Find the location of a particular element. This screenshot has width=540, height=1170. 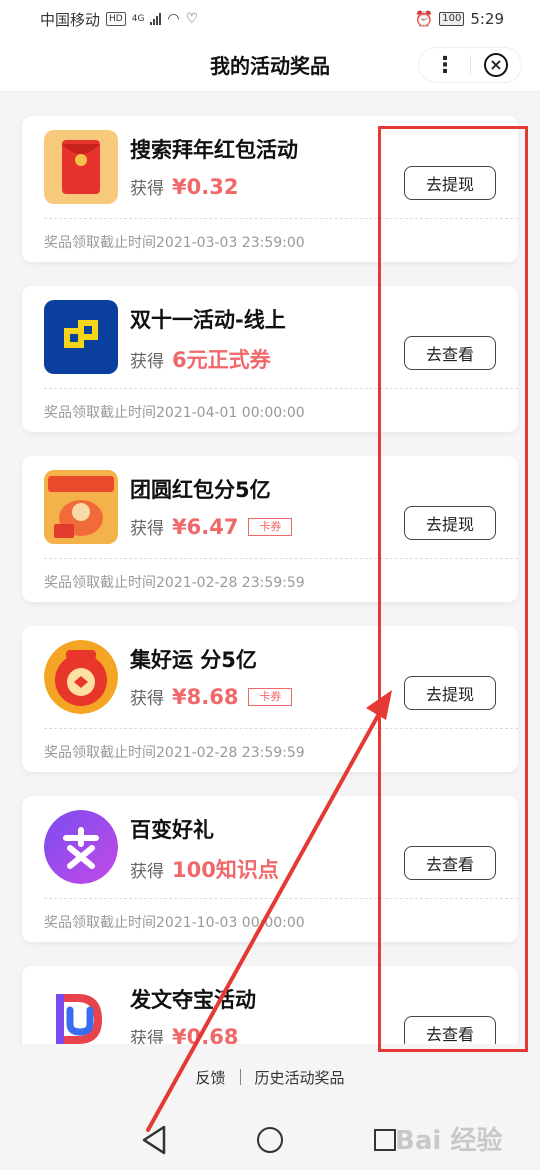

more-icon: ⋮ is located at coordinates (445, 65).